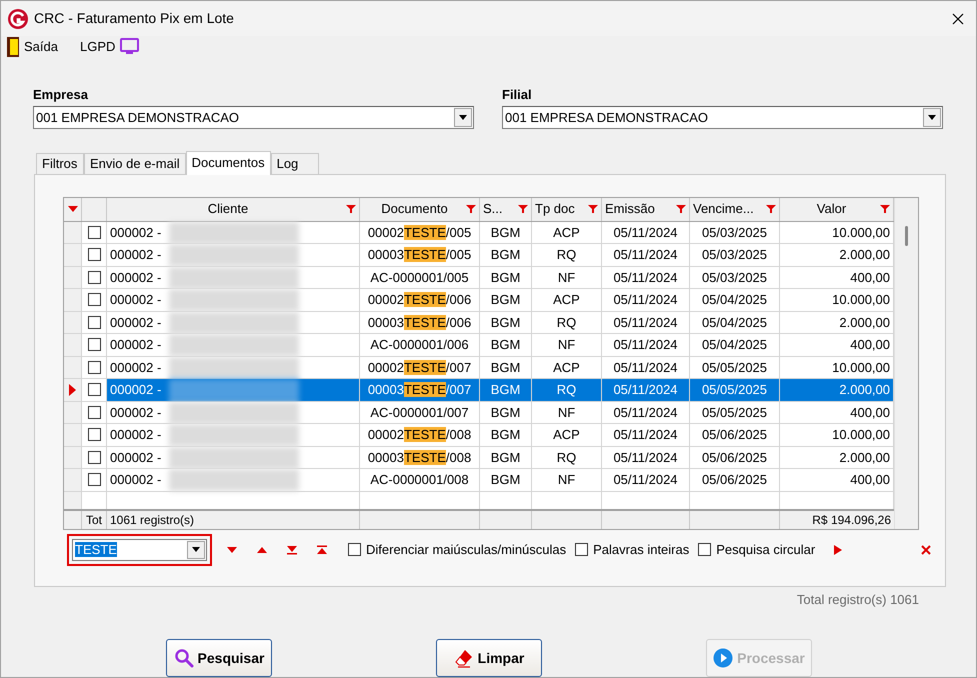 The height and width of the screenshot is (678, 977). I want to click on table-cell: 2.000,00, so click(837, 255).